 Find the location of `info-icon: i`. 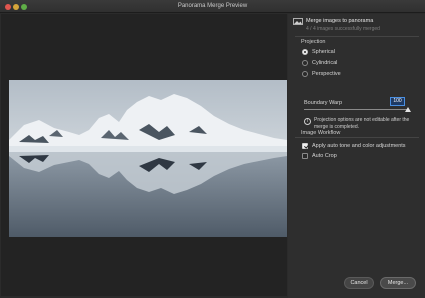

info-icon: i is located at coordinates (307, 121).